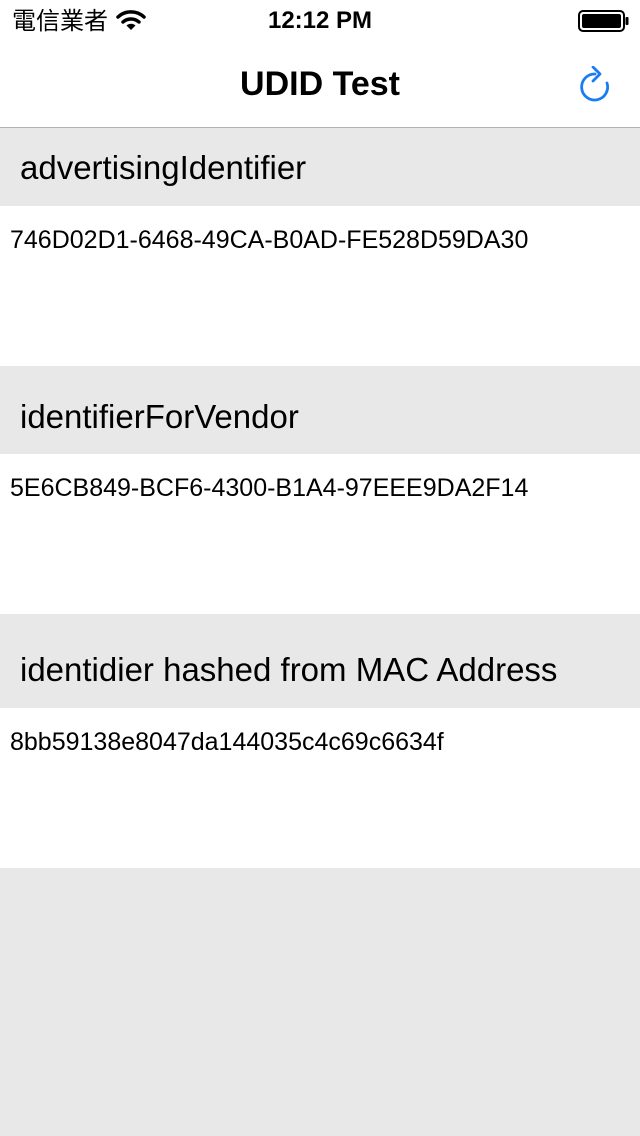 The image size is (640, 1136). I want to click on page-title: UDID Test, so click(320, 84).